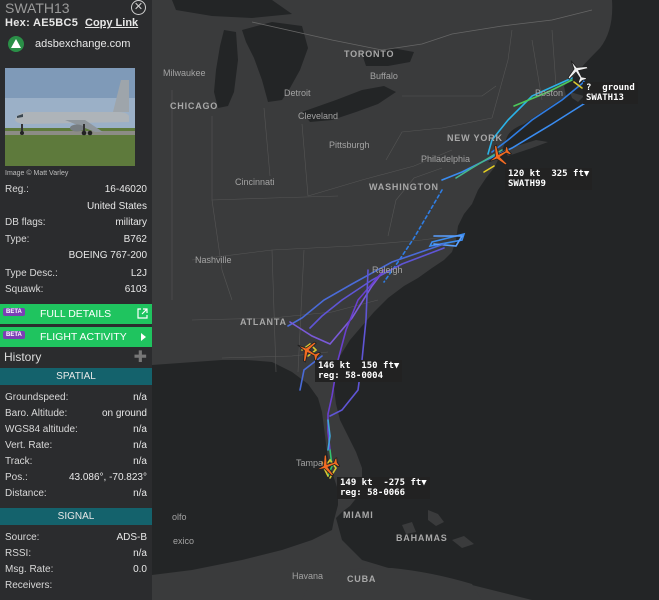  What do you see at coordinates (37, 8) in the screenshot?
I see `callsign-title: SWATH13` at bounding box center [37, 8].